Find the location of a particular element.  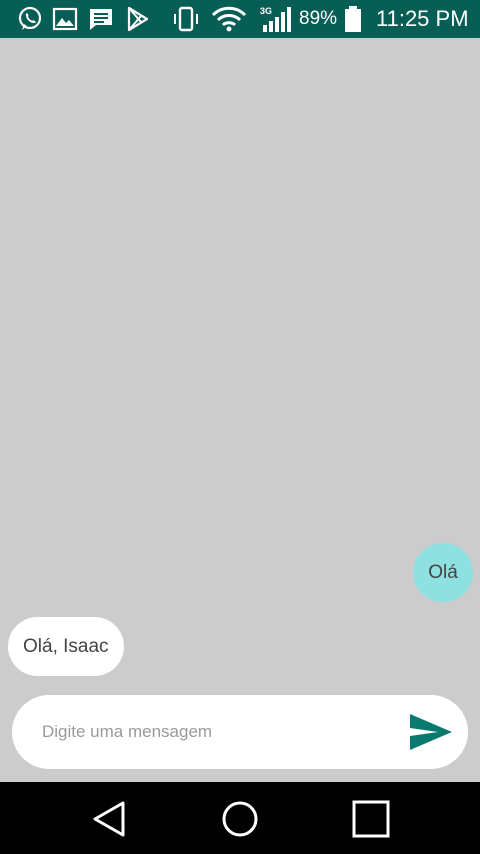

send-icon is located at coordinates (431, 732).